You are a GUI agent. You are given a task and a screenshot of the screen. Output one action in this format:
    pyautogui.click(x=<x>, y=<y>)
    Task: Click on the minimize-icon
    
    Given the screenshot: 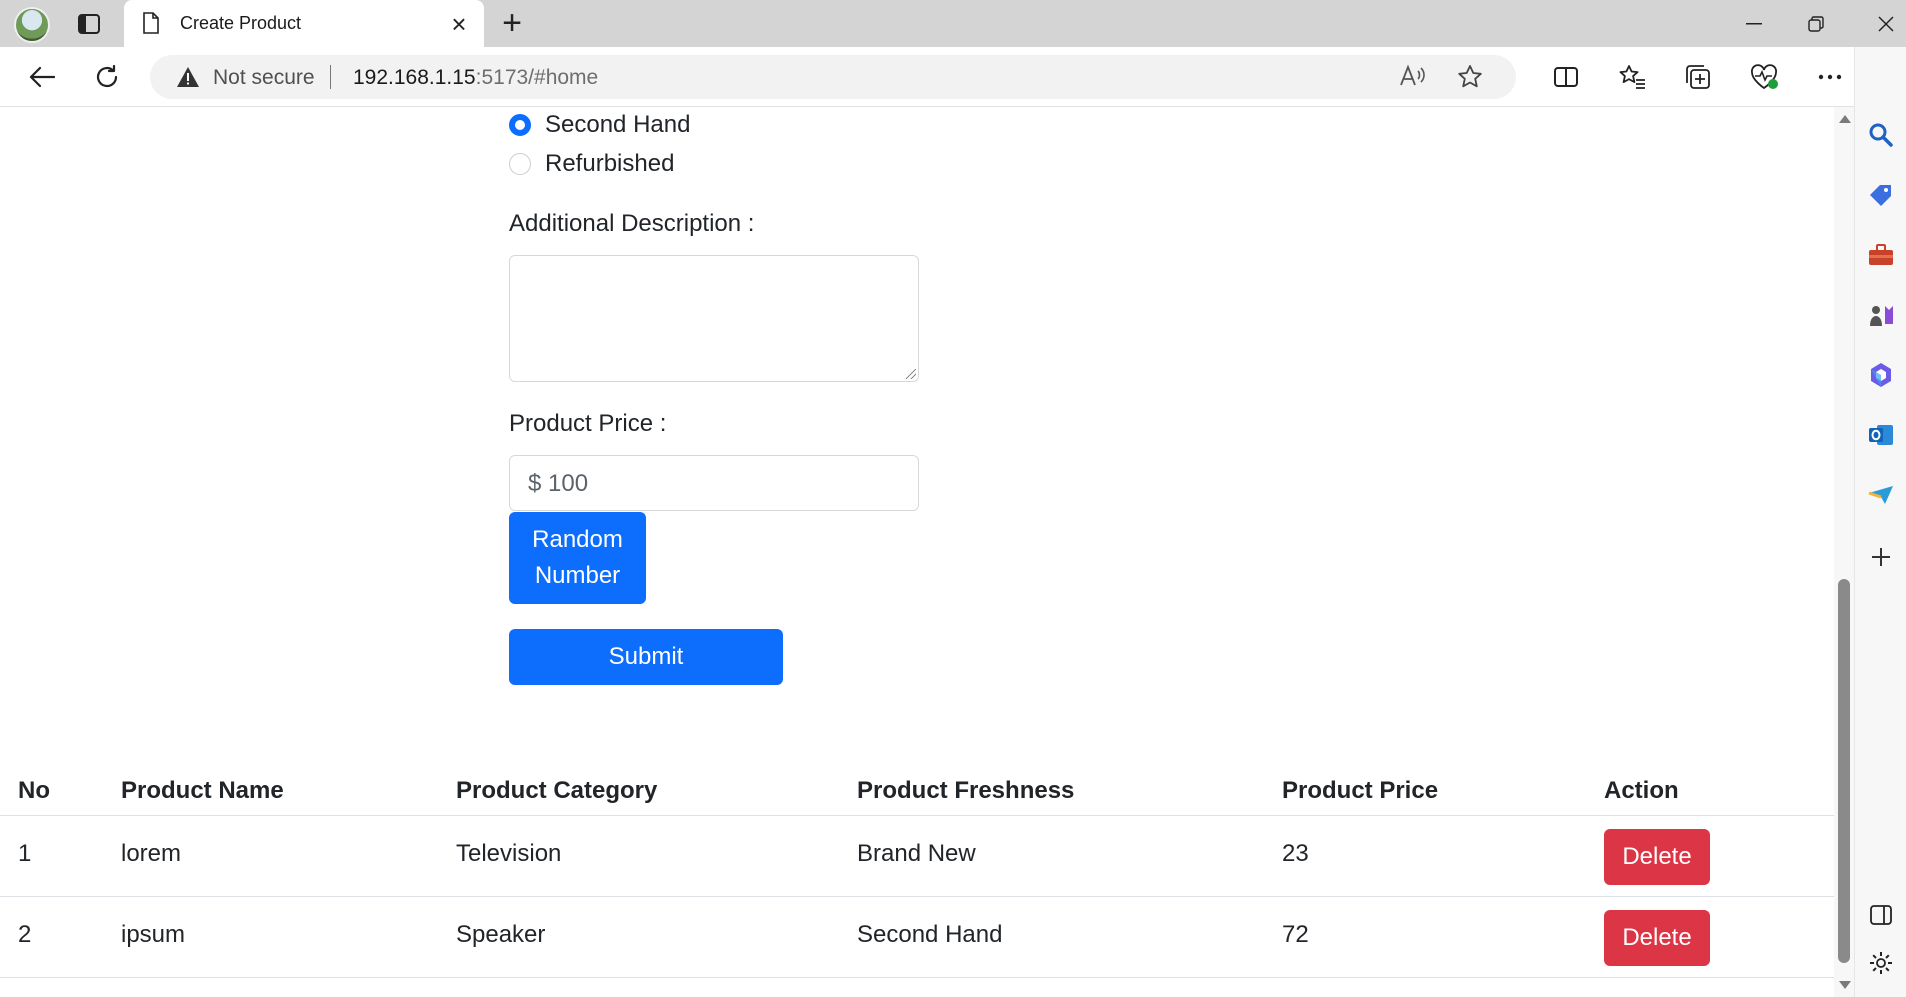 What is the action you would take?
    pyautogui.click(x=1754, y=24)
    